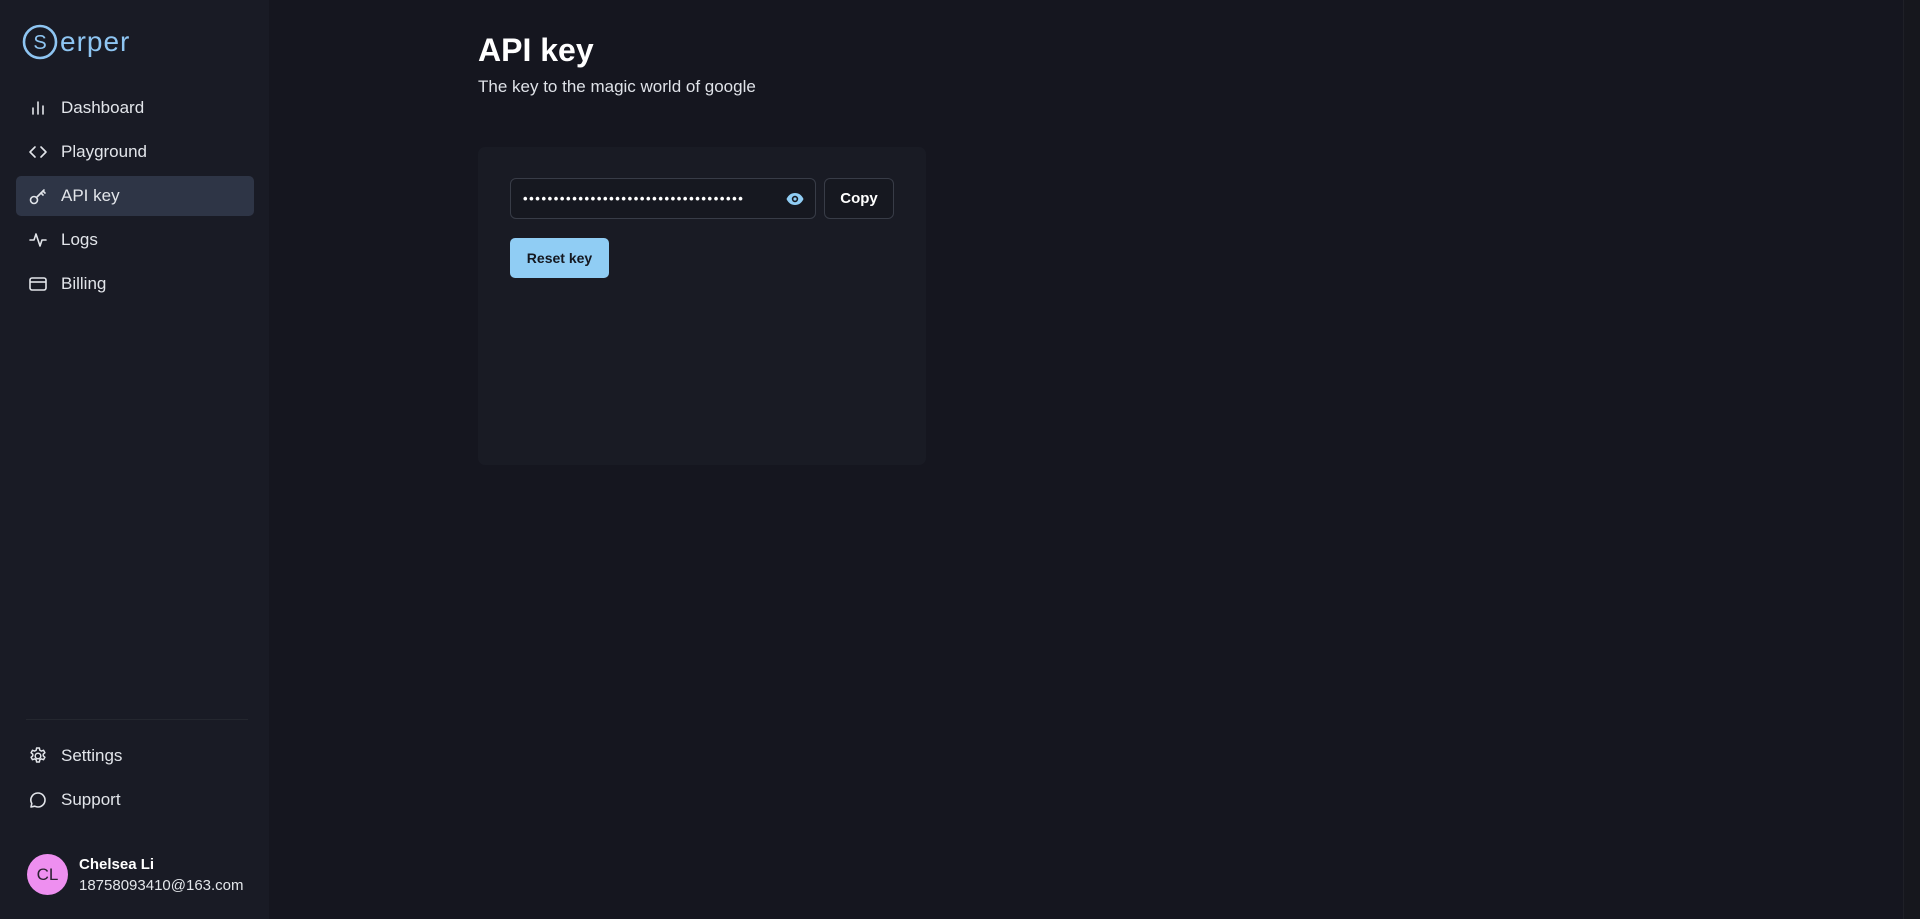  Describe the element at coordinates (536, 50) in the screenshot. I see `page-title: API key` at that location.